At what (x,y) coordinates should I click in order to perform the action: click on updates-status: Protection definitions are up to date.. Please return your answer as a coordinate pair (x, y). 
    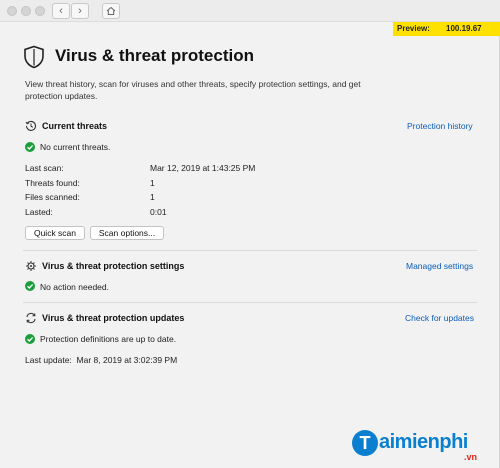
    Looking at the image, I should click on (108, 339).